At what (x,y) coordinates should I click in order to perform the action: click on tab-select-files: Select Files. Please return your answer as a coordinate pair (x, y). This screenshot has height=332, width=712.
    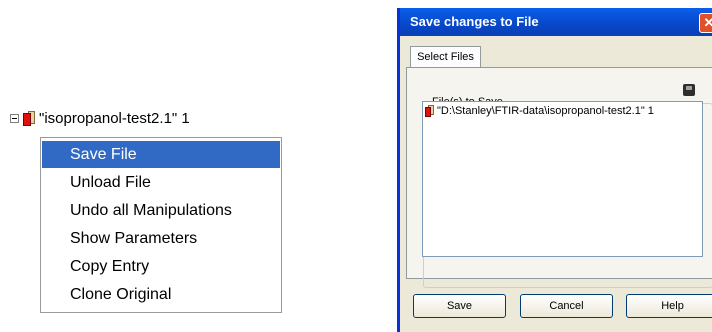
    Looking at the image, I should click on (445, 56).